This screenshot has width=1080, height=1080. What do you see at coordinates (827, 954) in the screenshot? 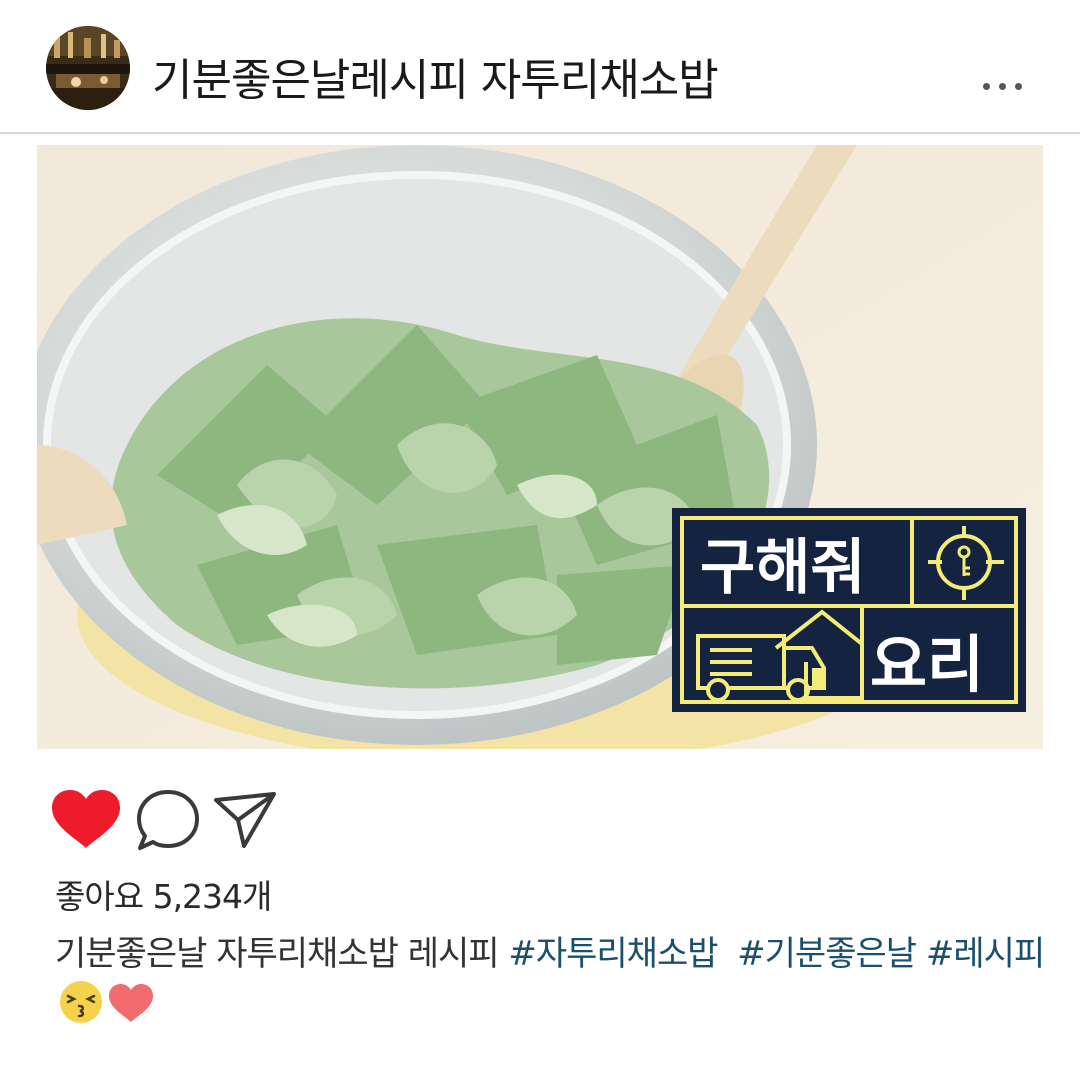
I see `hashtag-link: #기분좋은날` at bounding box center [827, 954].